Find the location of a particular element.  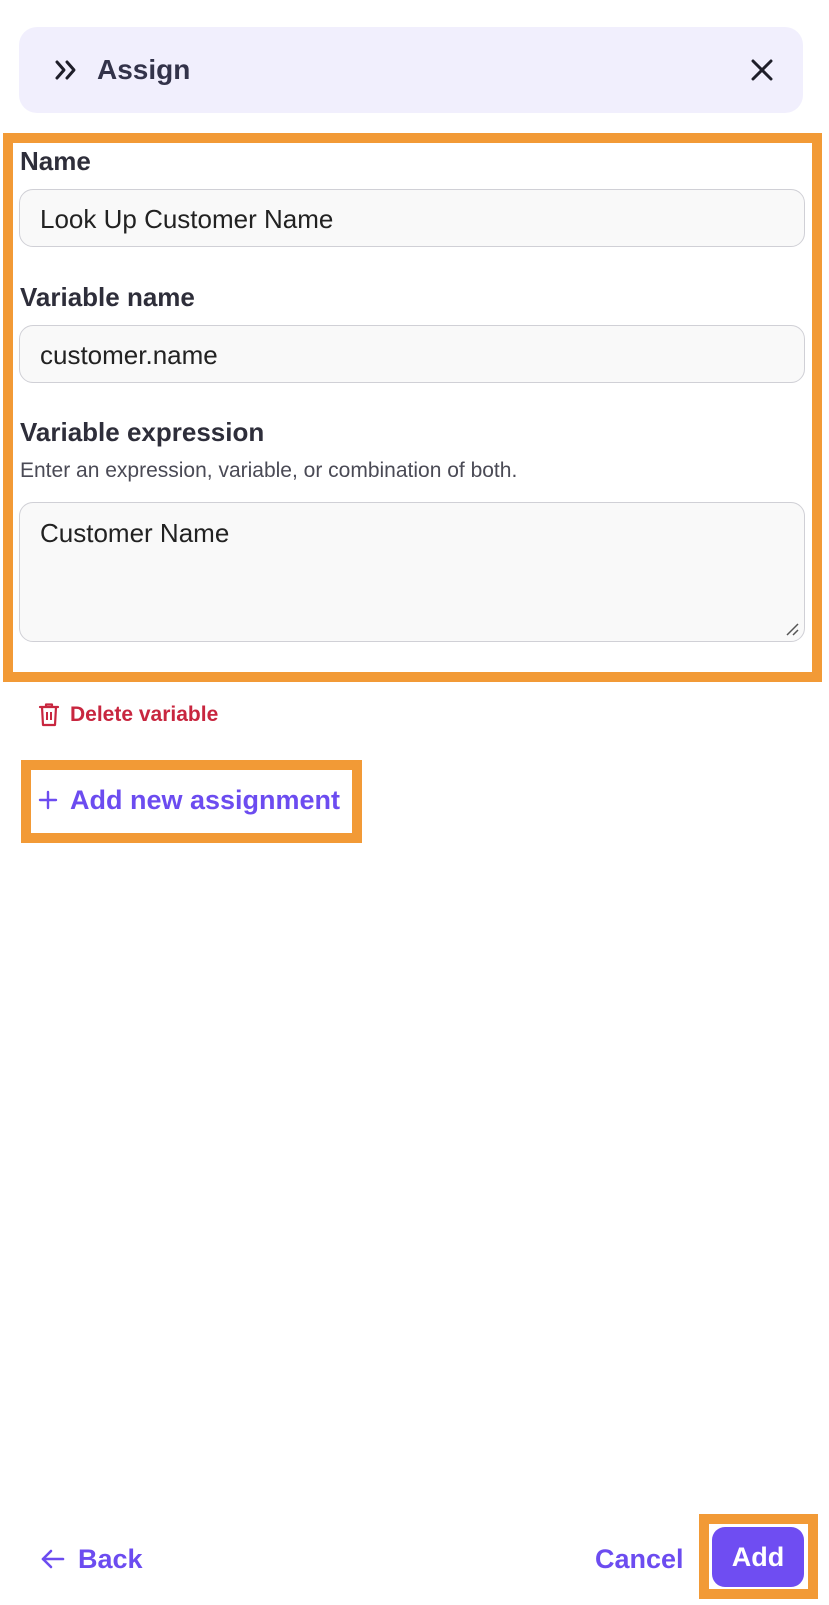

back-label: Back is located at coordinates (110, 1558).